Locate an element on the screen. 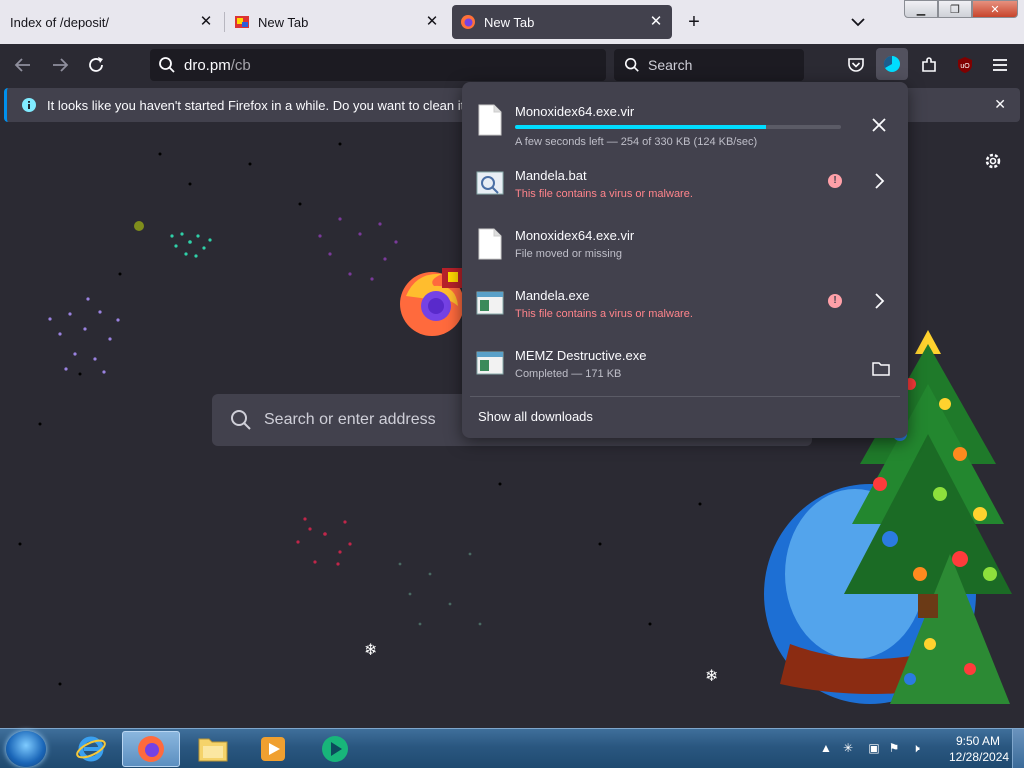 This screenshot has height=768, width=1024. firefox-icon is located at coordinates (151, 749).